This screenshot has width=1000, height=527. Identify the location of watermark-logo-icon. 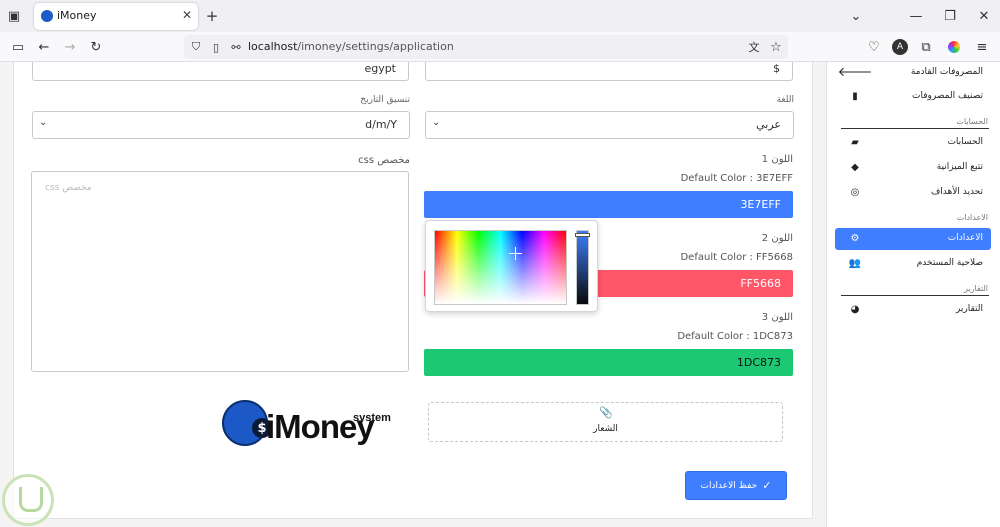
(28, 500).